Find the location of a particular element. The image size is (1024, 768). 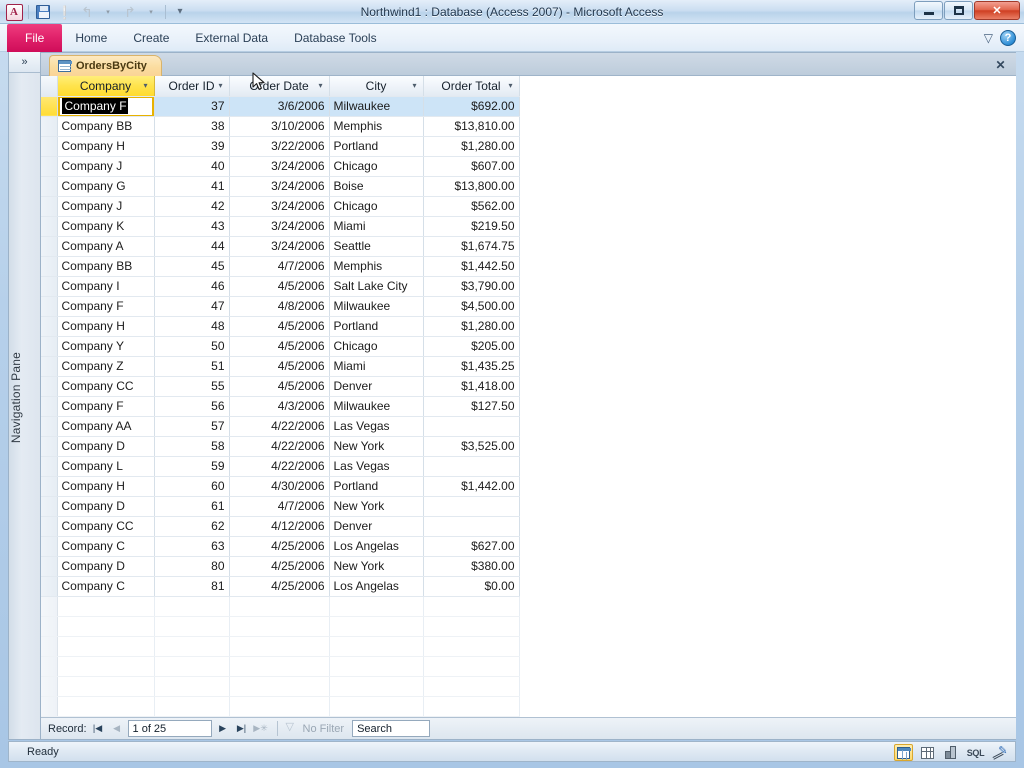

cell-total: $13,800.00 is located at coordinates (471, 186).